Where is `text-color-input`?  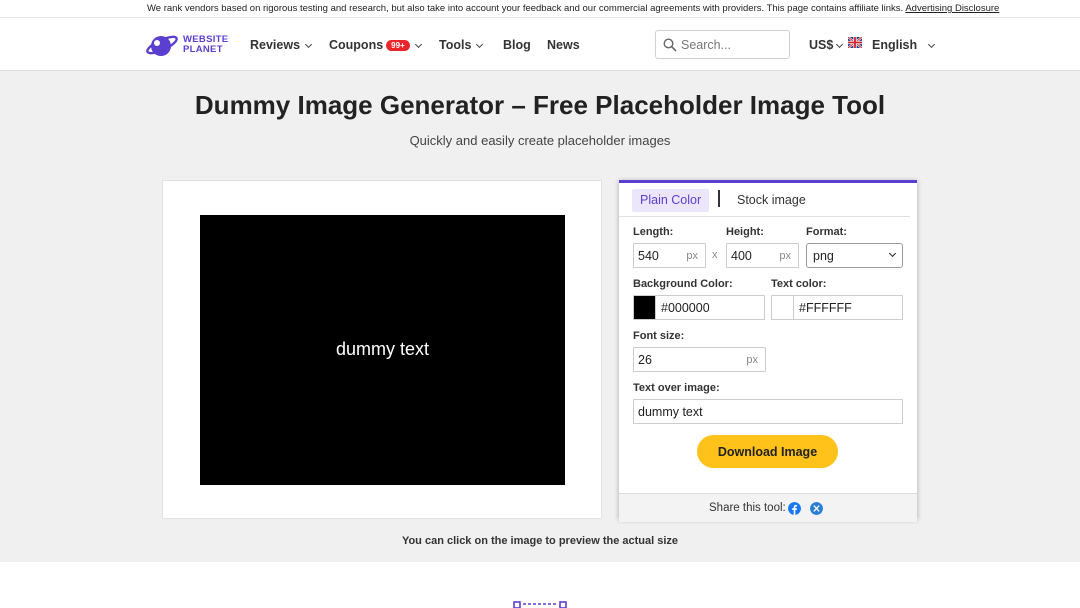
text-color-input is located at coordinates (851, 307).